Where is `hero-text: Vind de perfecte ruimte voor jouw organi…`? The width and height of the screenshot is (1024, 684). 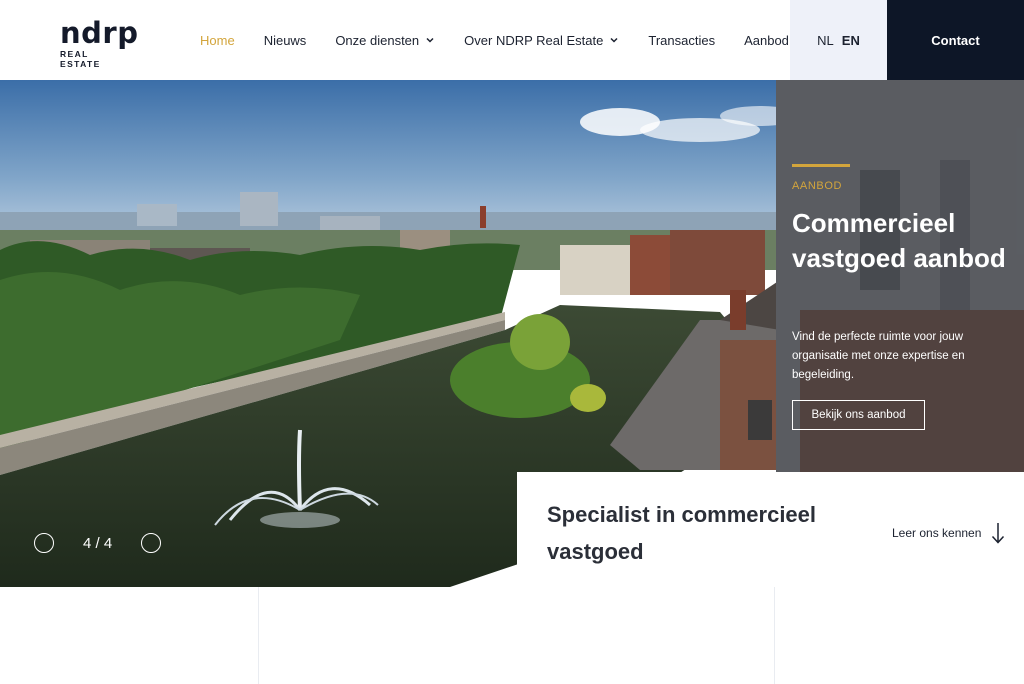
hero-text: Vind de perfecte ruimte voor jouw organi… is located at coordinates (878, 356).